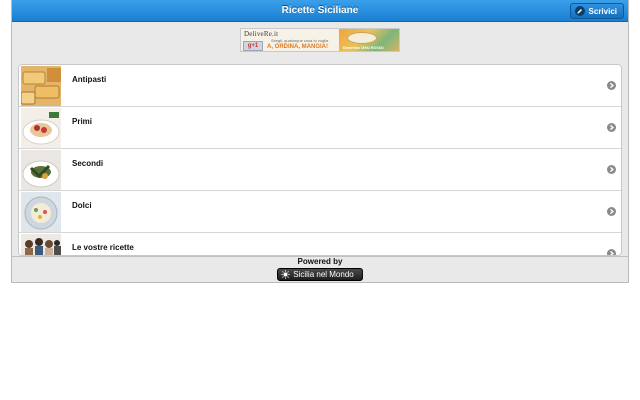  I want to click on dish-icon, so click(362, 38).